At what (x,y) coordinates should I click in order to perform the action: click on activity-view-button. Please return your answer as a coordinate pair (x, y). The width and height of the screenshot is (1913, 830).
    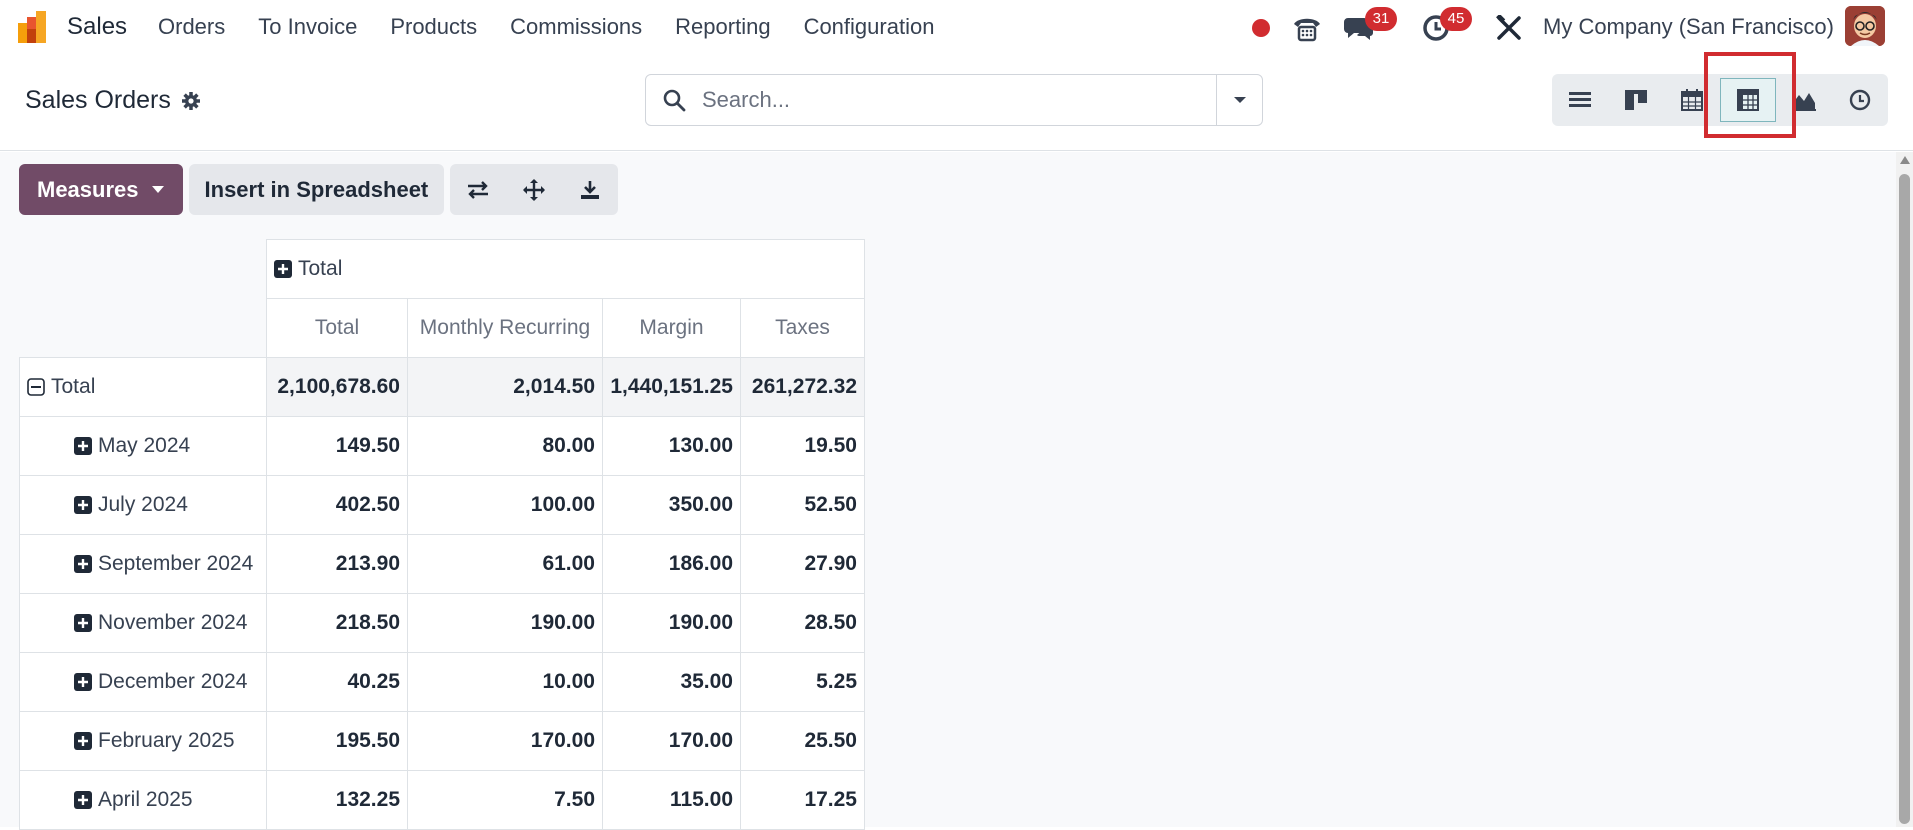
    Looking at the image, I should click on (1860, 100).